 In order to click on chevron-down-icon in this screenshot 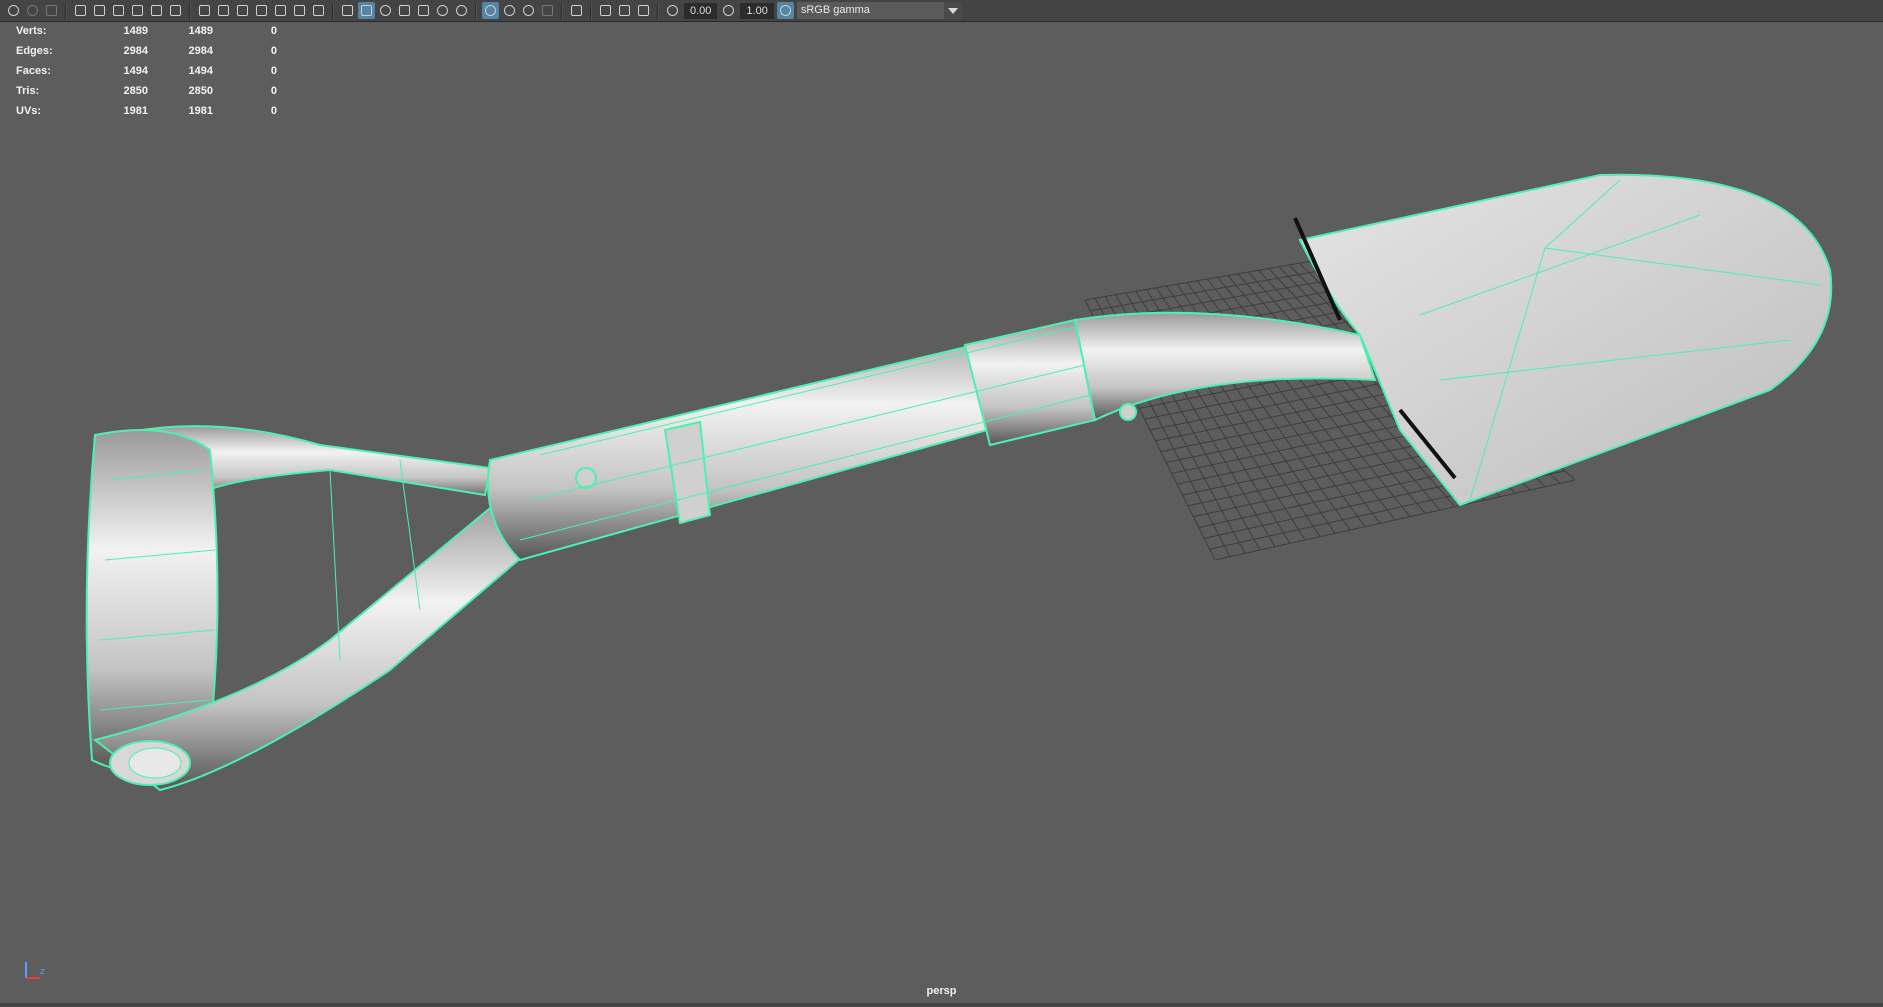, I will do `click(952, 10)`.